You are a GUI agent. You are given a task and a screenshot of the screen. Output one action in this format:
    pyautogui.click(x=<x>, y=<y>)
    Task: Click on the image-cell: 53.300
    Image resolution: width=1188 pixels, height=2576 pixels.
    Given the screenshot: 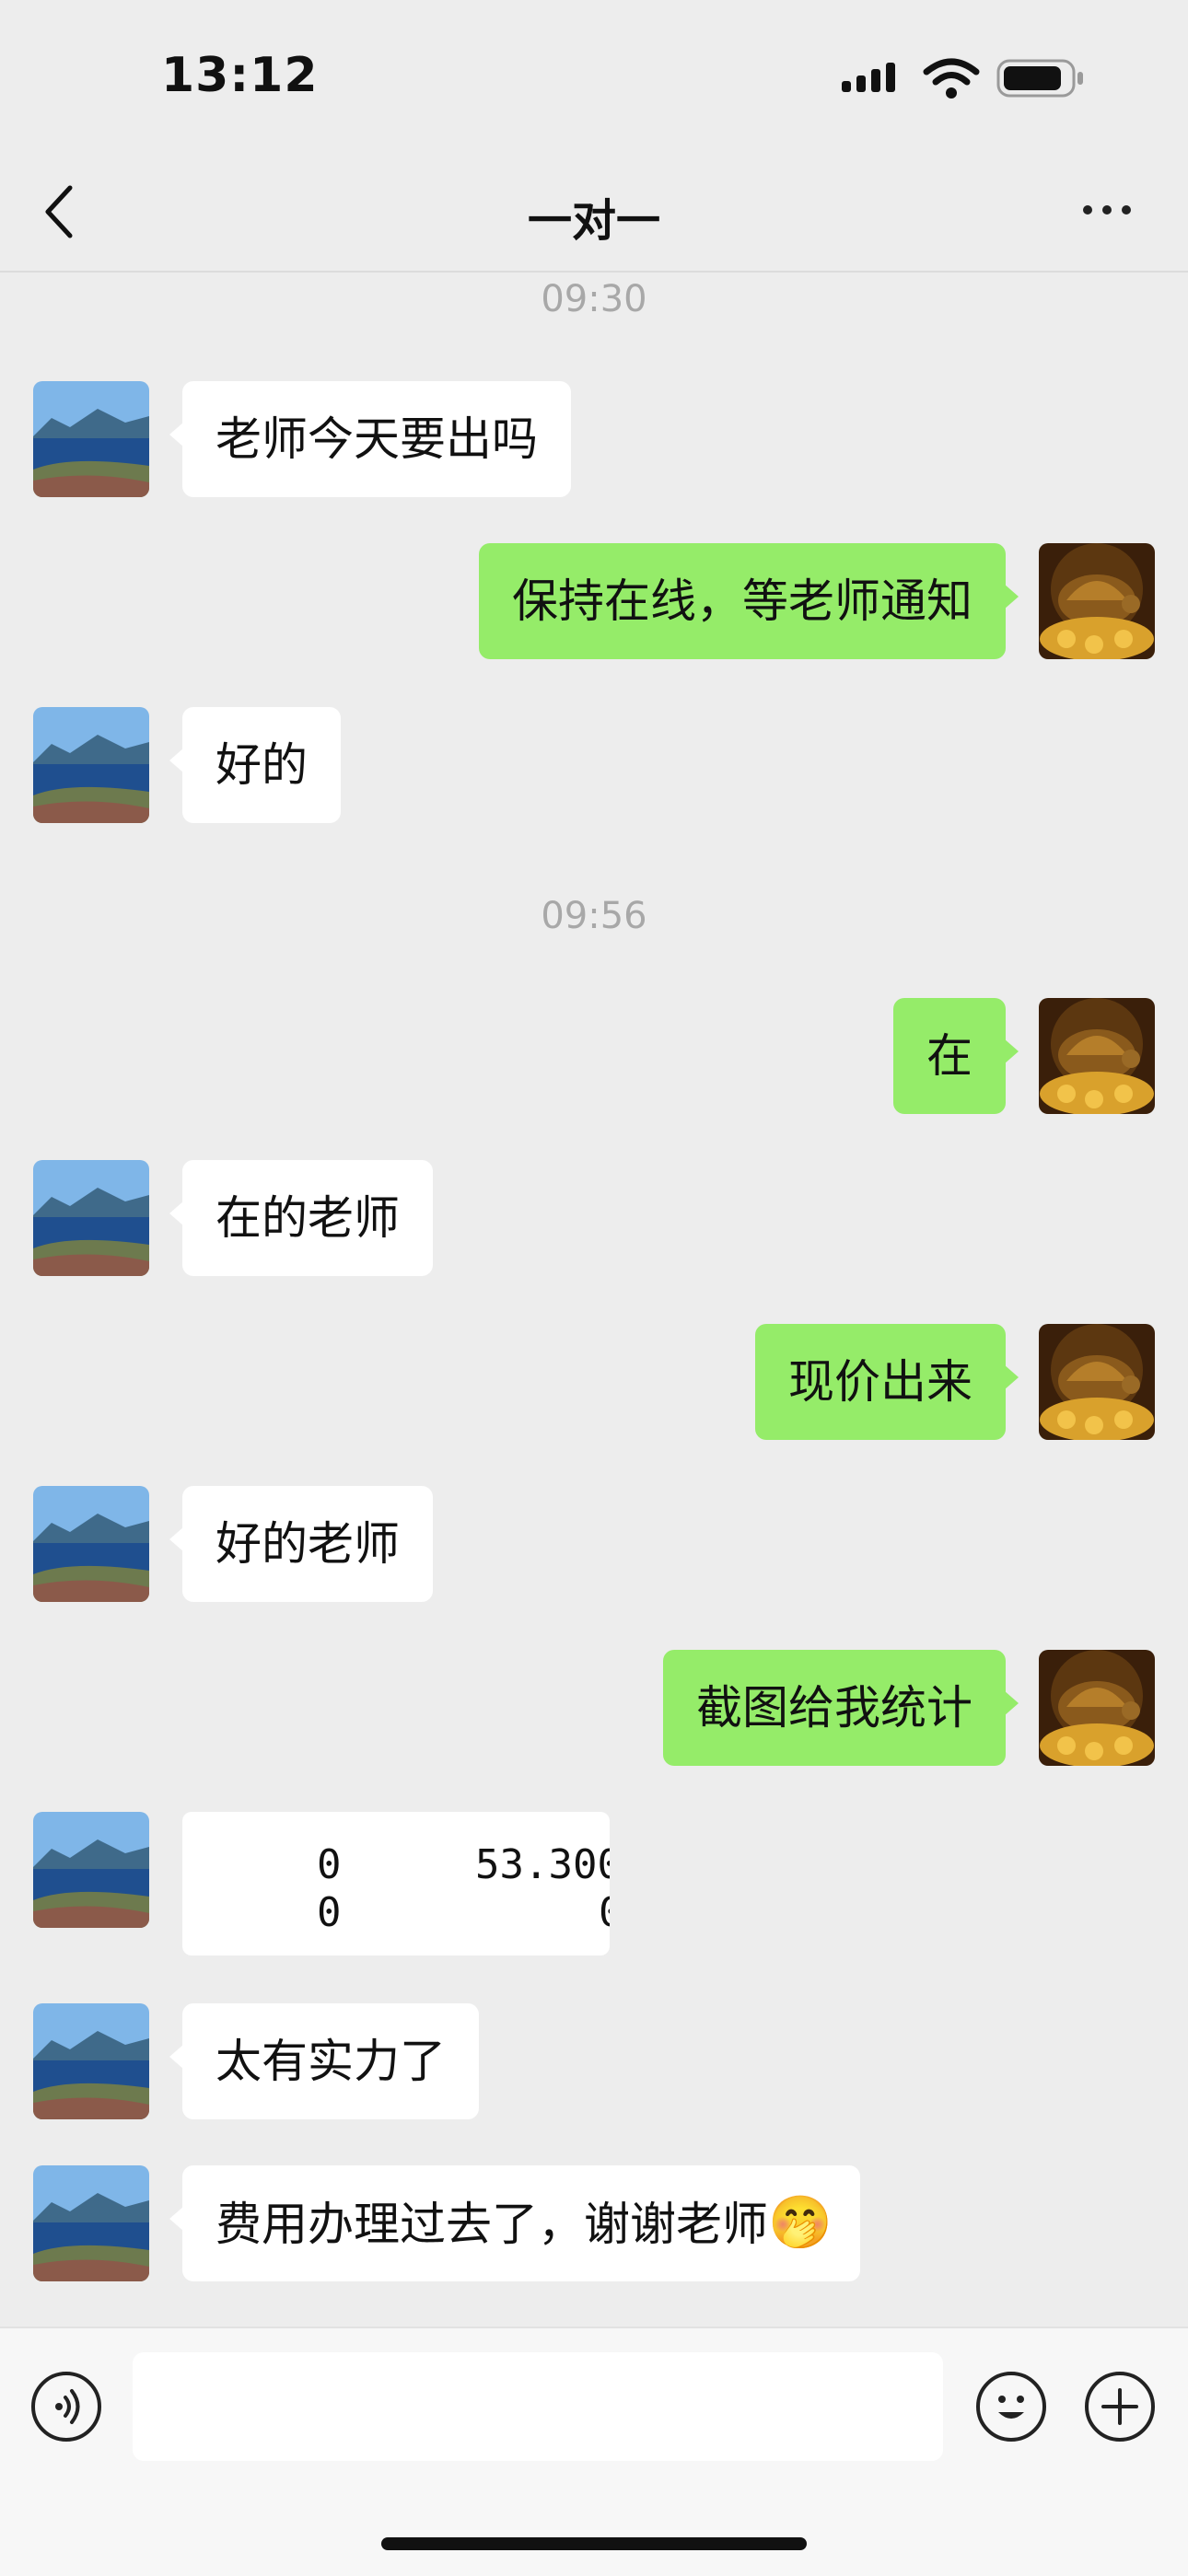 What is the action you would take?
    pyautogui.click(x=542, y=1864)
    